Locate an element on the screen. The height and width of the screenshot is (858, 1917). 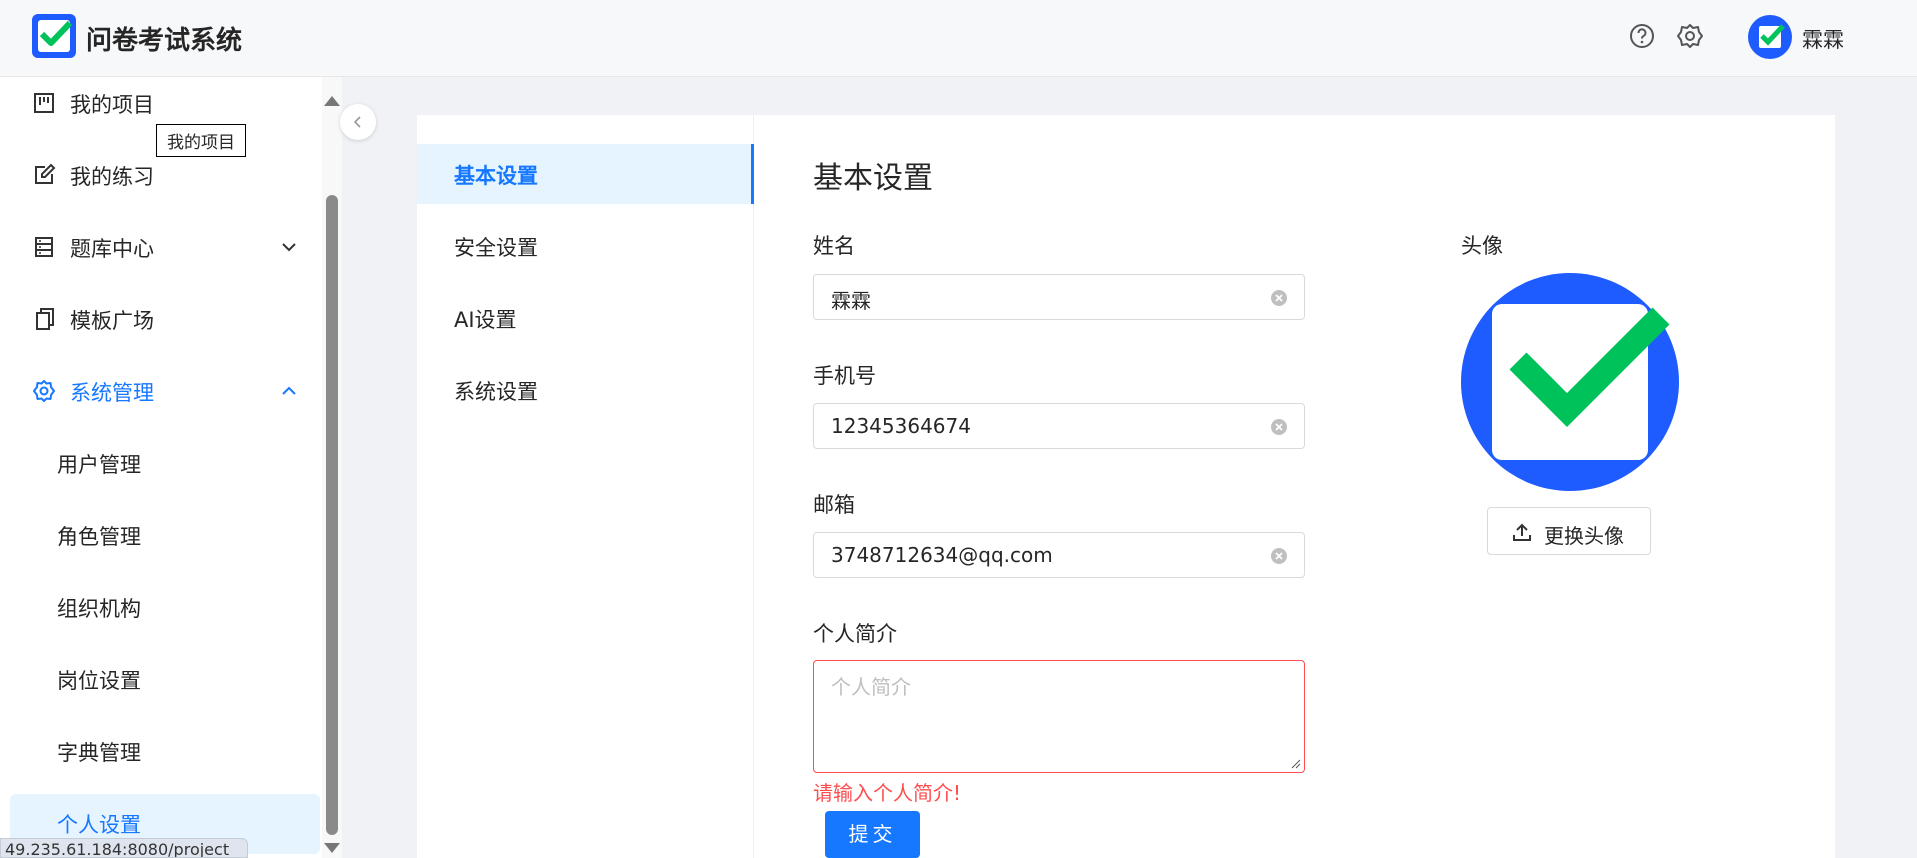
database-icon is located at coordinates (44, 247).